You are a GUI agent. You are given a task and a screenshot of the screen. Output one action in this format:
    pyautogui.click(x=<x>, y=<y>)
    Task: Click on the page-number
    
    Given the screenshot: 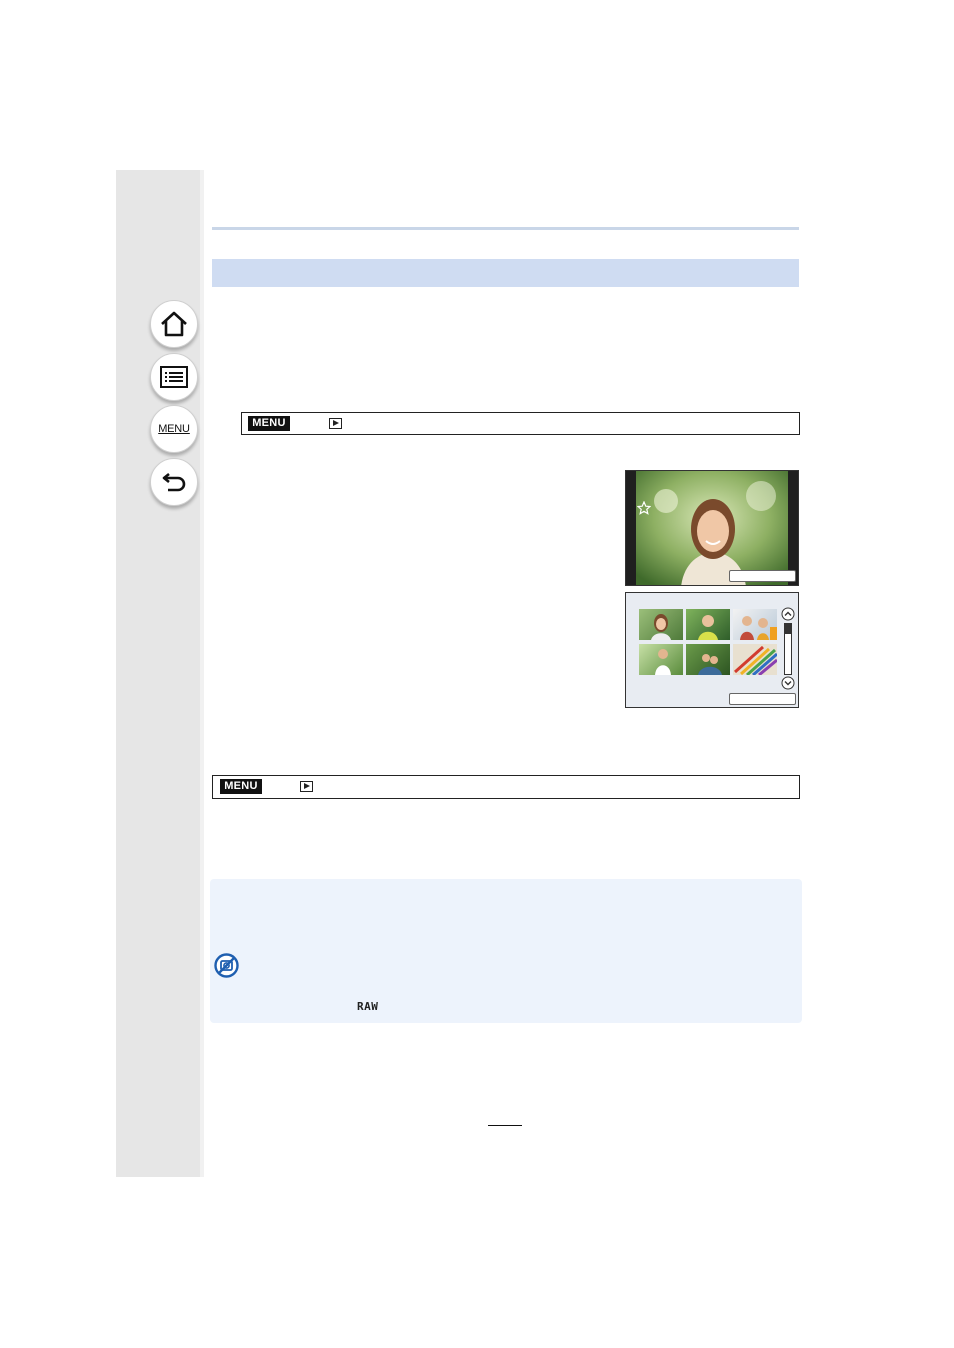 What is the action you would take?
    pyautogui.click(x=505, y=1120)
    